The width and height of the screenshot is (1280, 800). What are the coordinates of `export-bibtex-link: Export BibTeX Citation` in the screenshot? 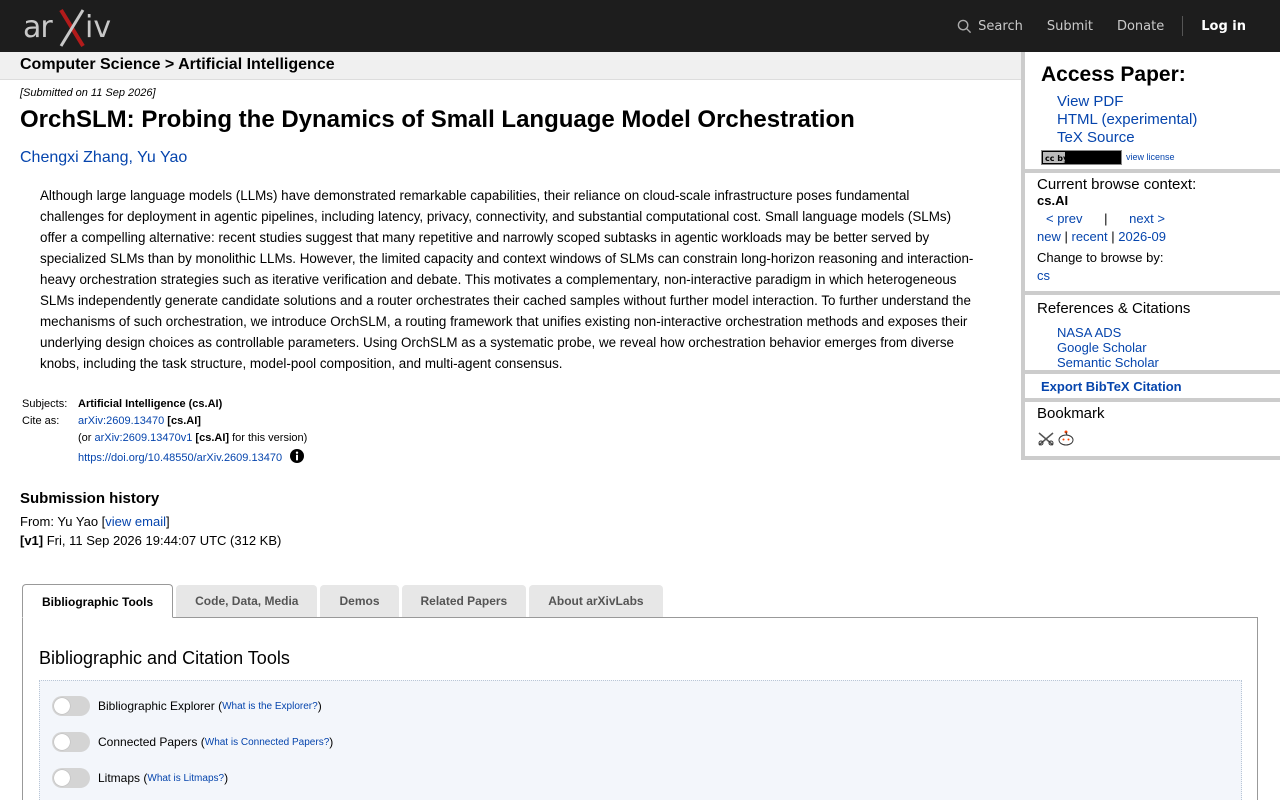 It's located at (1111, 386).